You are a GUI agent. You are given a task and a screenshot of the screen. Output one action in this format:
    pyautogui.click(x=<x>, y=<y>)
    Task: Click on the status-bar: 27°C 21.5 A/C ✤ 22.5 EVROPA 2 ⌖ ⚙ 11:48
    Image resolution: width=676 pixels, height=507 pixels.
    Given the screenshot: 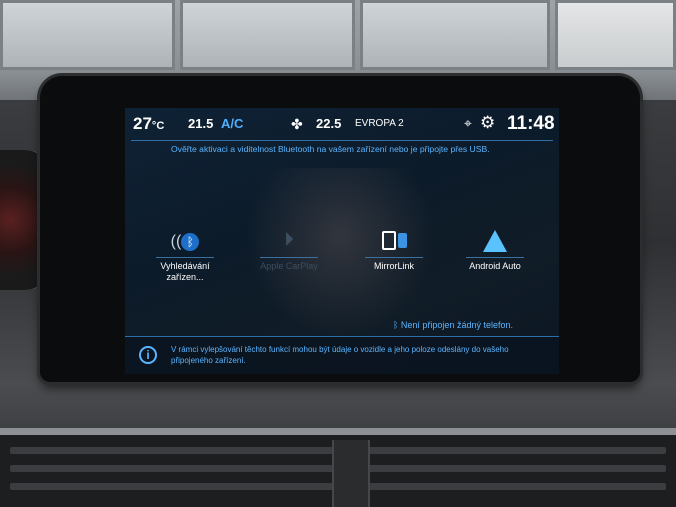 What is the action you would take?
    pyautogui.click(x=342, y=125)
    